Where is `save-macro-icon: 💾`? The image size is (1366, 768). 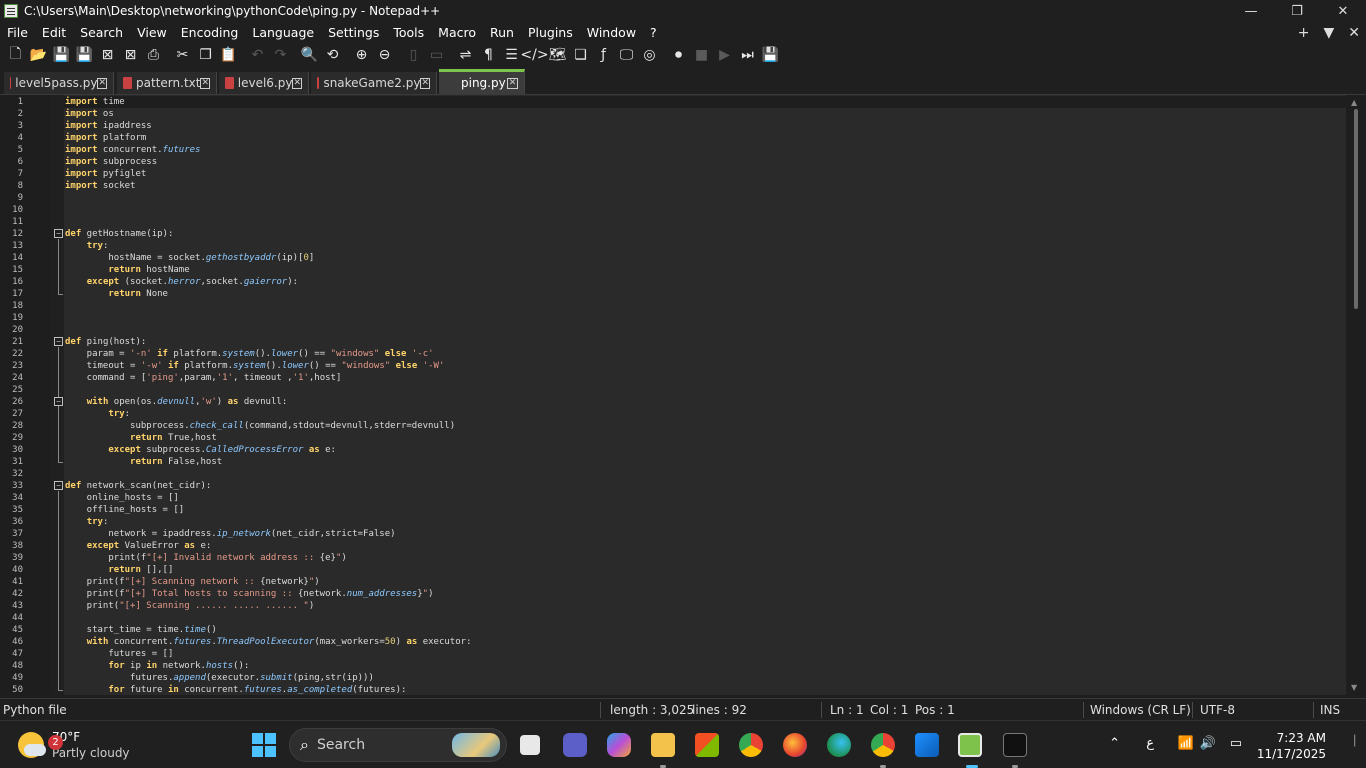 save-macro-icon: 💾 is located at coordinates (770, 55).